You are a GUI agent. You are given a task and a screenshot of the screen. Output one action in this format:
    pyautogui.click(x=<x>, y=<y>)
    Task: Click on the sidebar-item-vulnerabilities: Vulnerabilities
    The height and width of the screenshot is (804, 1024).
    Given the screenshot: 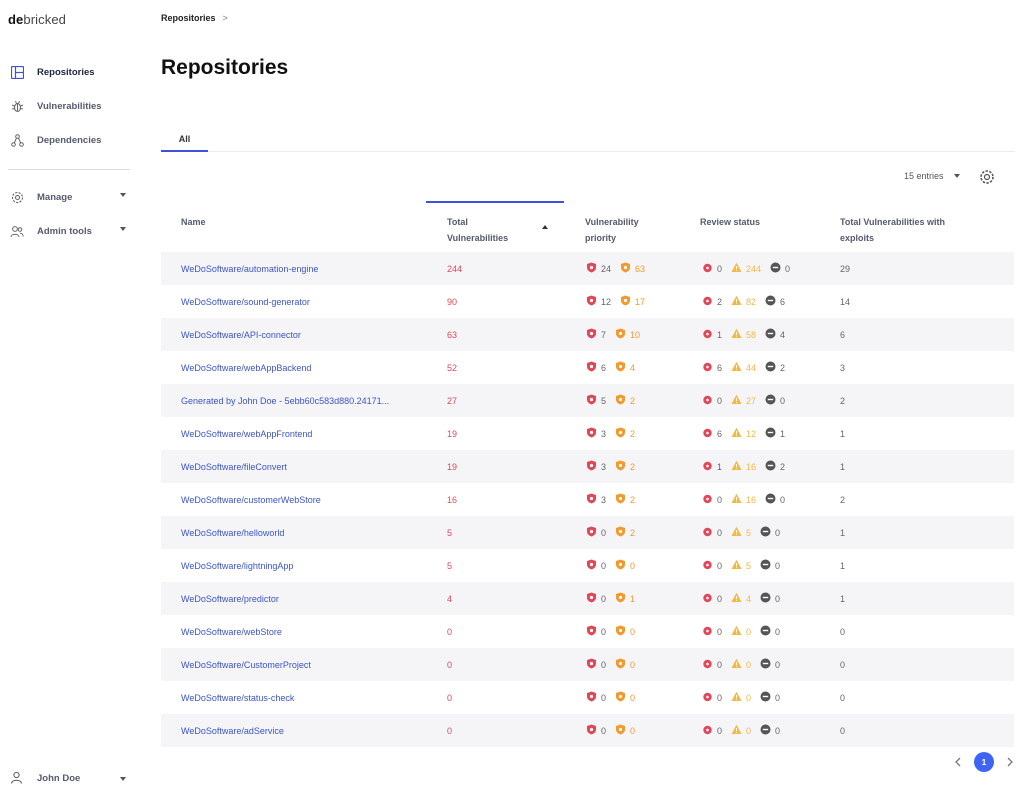 What is the action you would take?
    pyautogui.click(x=70, y=106)
    